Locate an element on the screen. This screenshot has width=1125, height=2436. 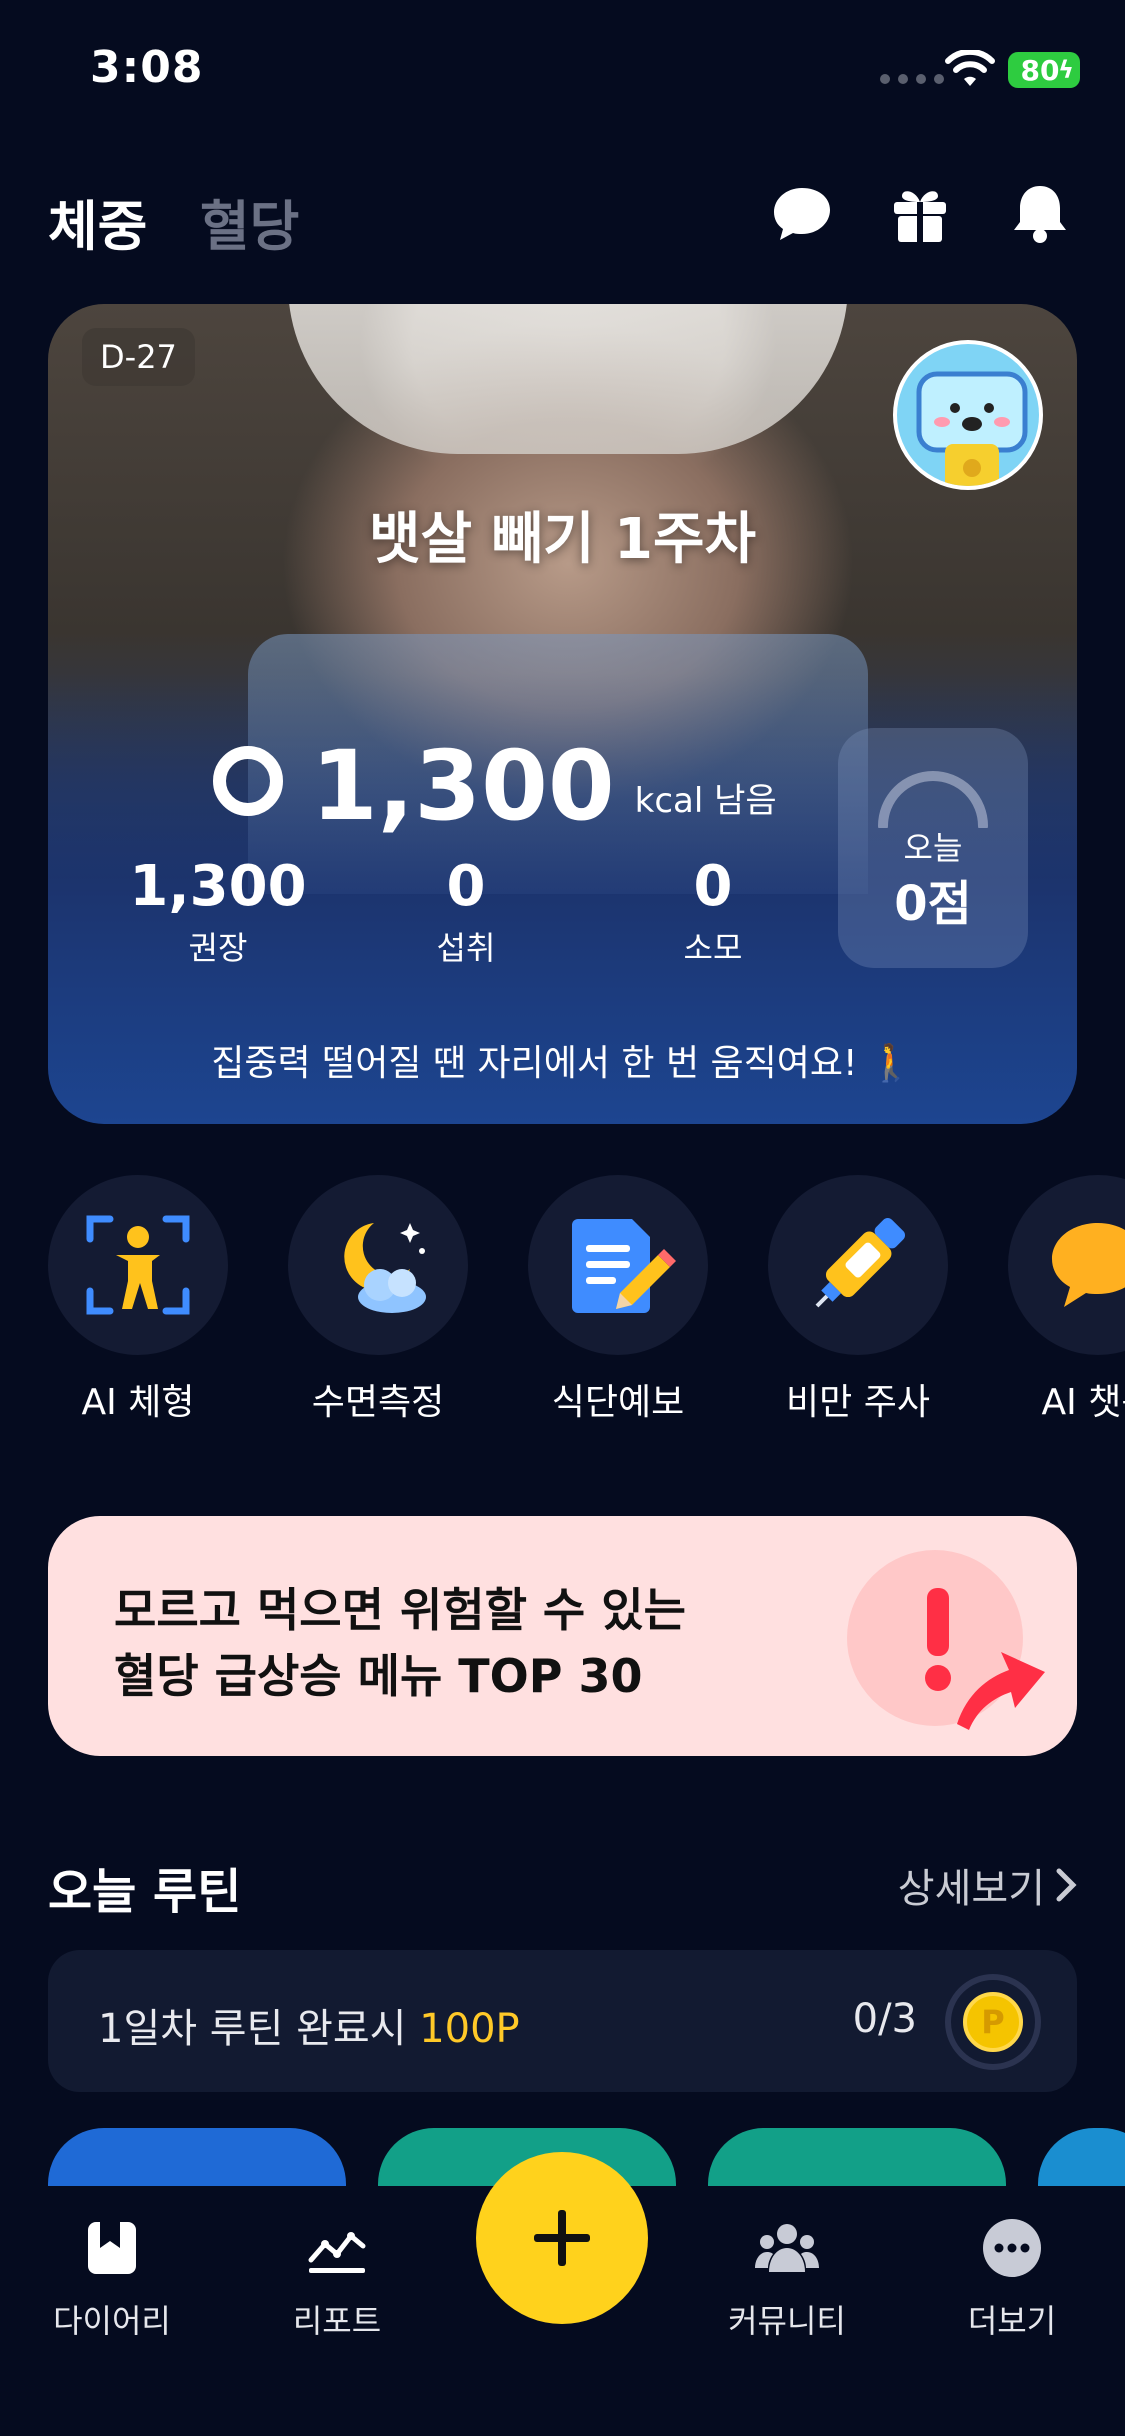
stat-recommended: 1,300 권장 is located at coordinates (218, 911).